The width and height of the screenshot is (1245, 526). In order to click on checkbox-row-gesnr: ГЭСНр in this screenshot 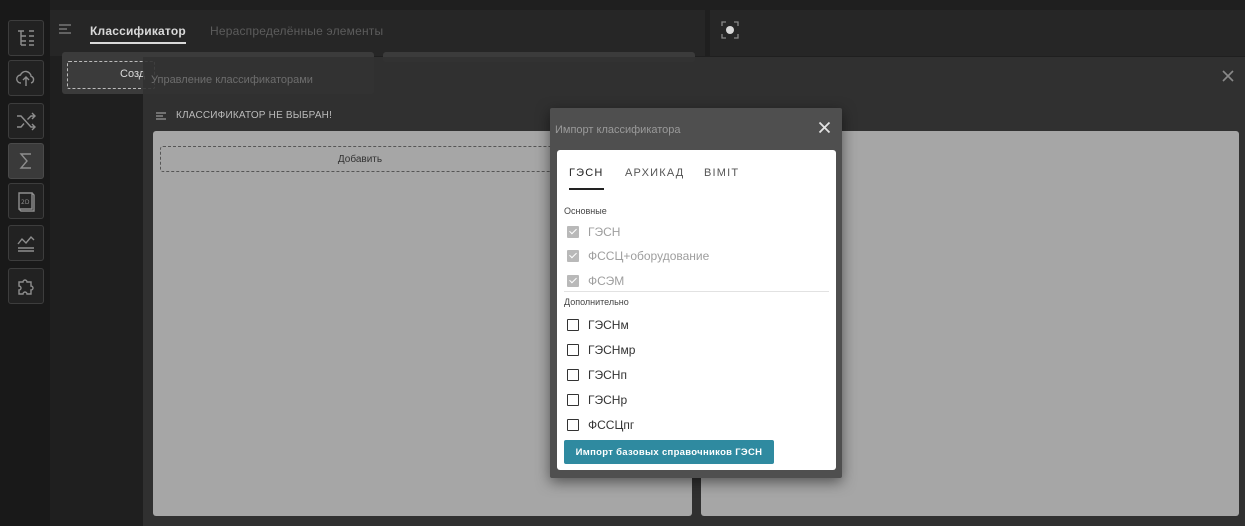, I will do `click(597, 400)`.